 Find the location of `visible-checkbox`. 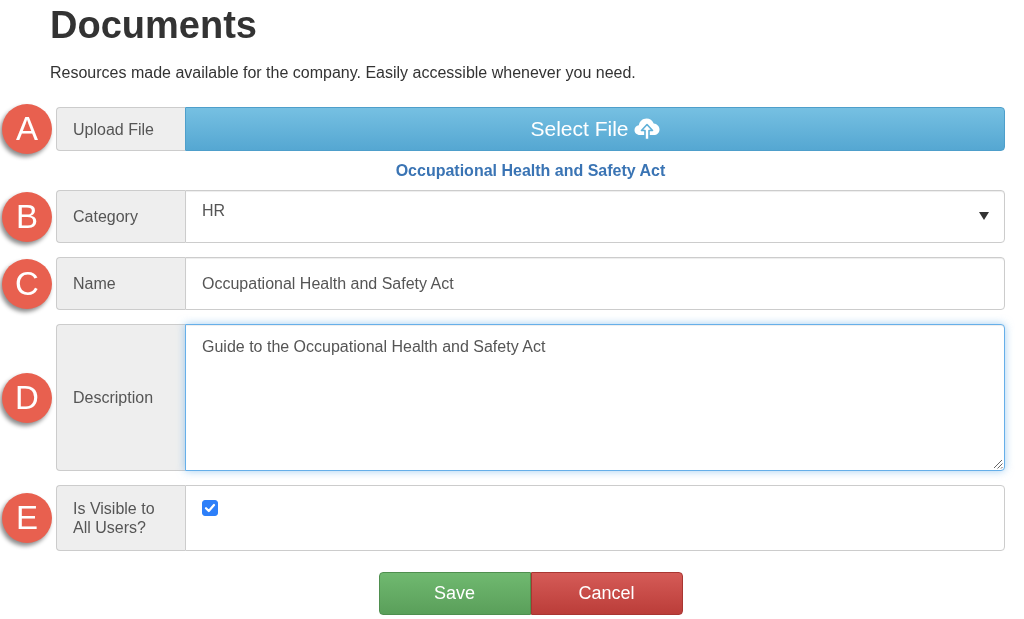

visible-checkbox is located at coordinates (210, 508).